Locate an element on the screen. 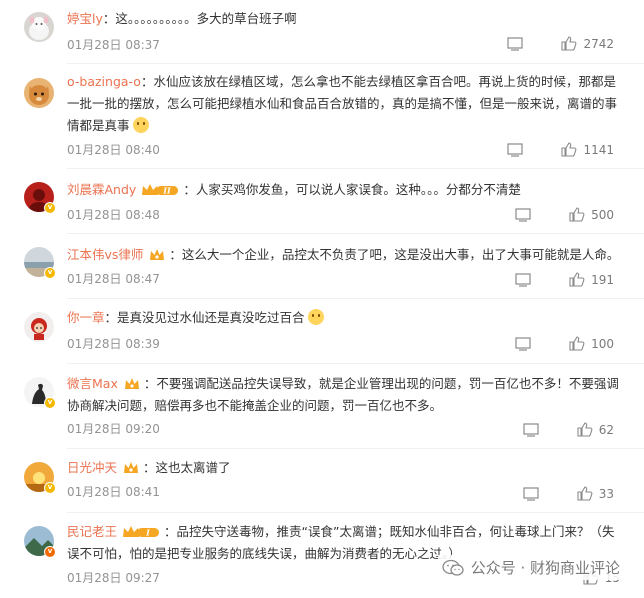 Image resolution: width=644 pixels, height=598 pixels. comment-actions: 62 is located at coordinates (568, 429).